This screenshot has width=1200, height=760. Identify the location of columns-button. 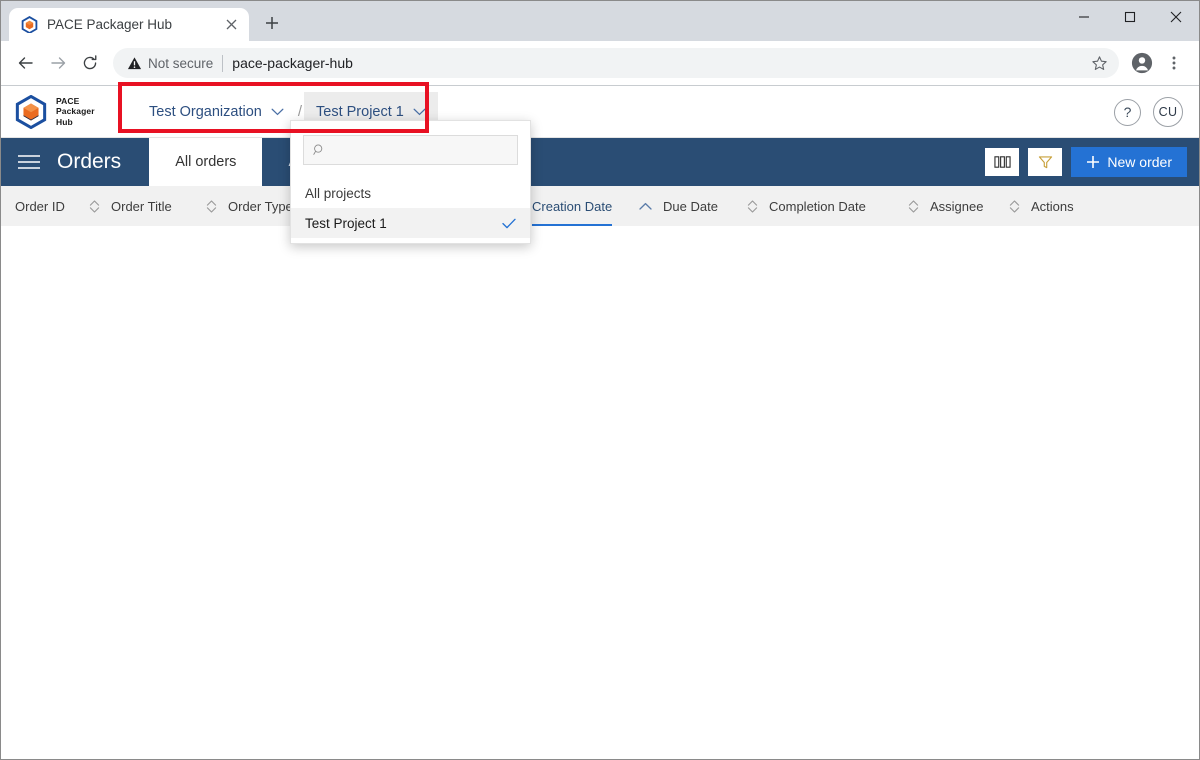
(1002, 162).